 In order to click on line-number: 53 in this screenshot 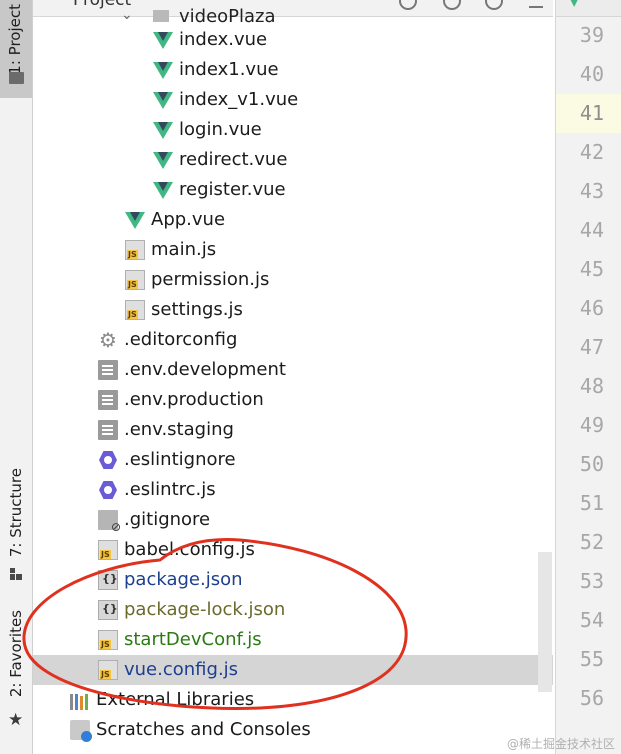, I will do `click(591, 581)`.